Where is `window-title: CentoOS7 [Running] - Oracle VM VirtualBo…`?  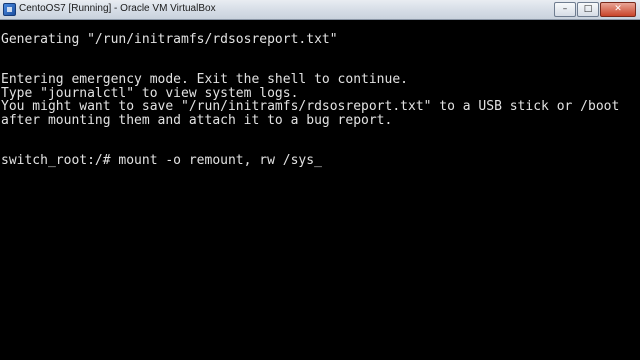
window-title: CentoOS7 [Running] - Oracle VM VirtualBo… is located at coordinates (117, 8).